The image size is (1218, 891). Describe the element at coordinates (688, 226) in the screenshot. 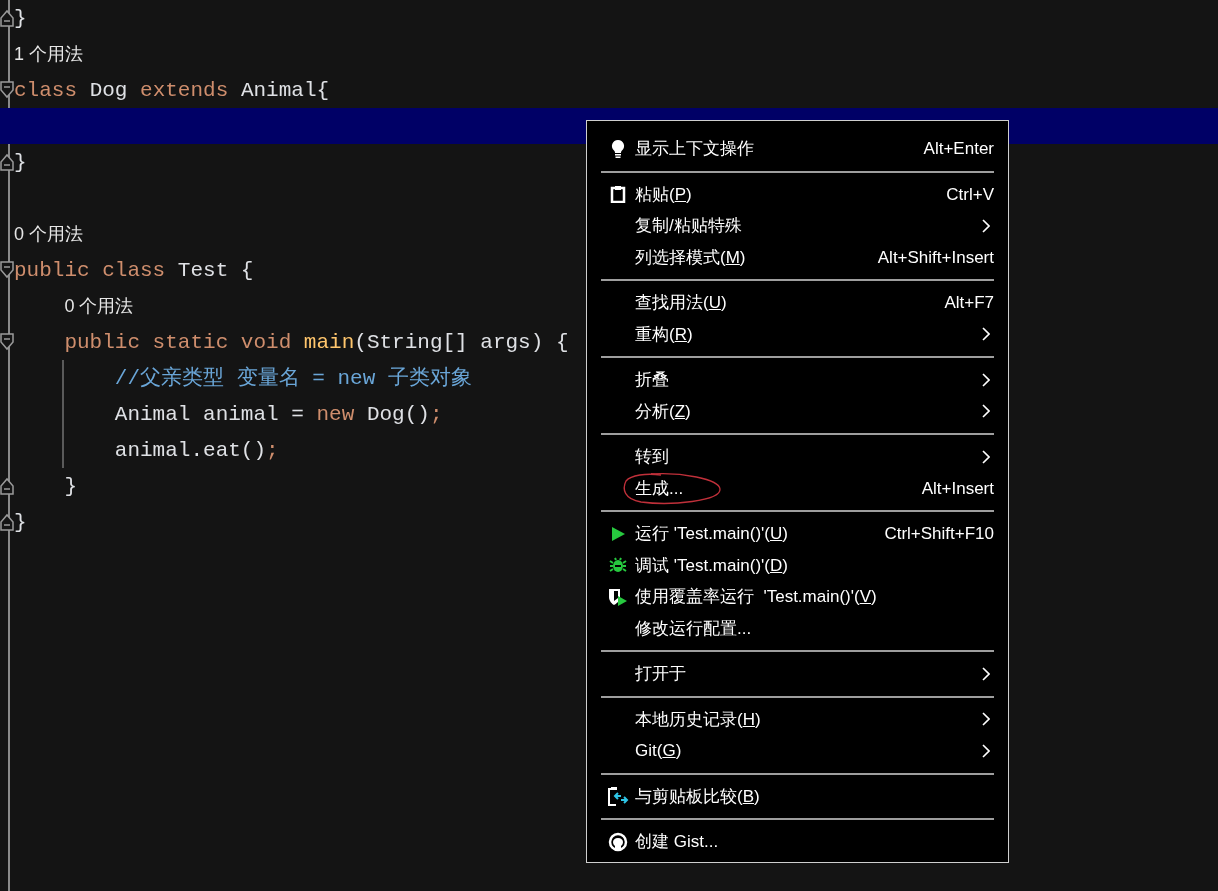

I see `menu-item-label: 复制/粘贴特殊` at that location.